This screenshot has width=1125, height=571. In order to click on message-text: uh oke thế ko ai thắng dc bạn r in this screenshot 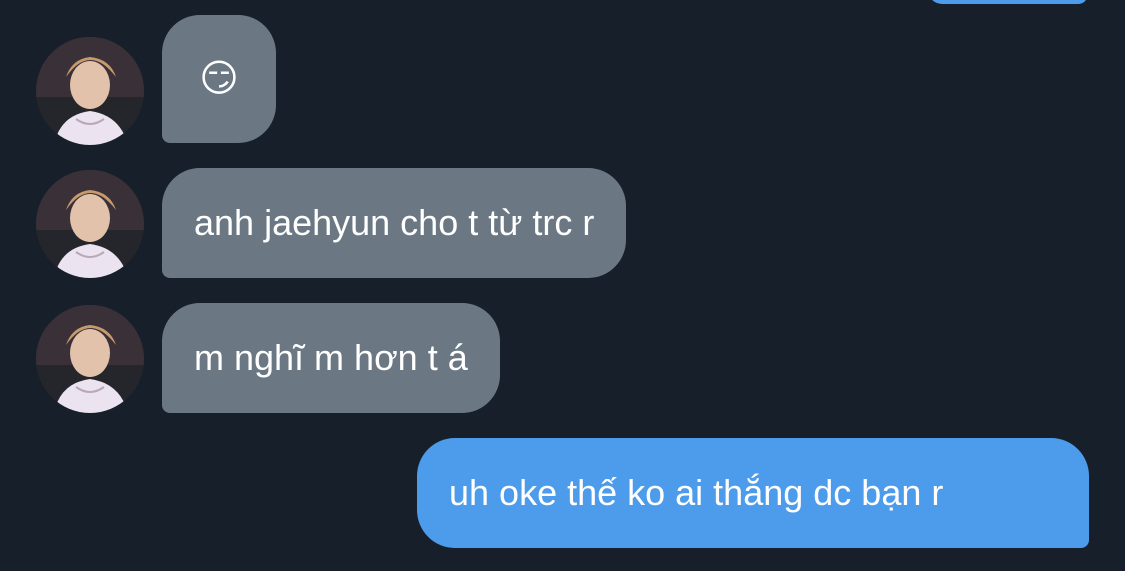, I will do `click(696, 492)`.